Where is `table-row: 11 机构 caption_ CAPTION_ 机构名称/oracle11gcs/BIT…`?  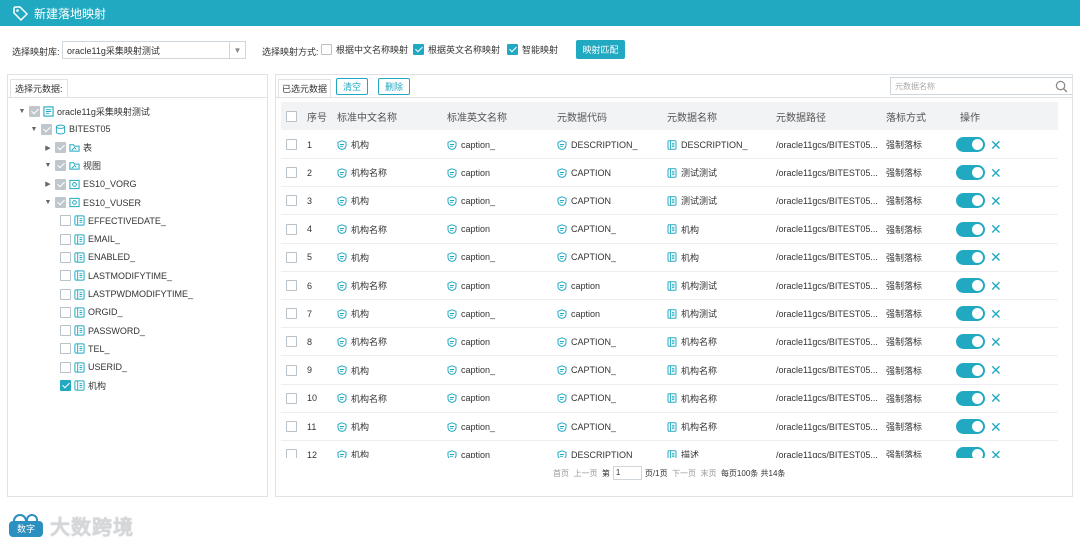 table-row: 11 机构 caption_ CAPTION_ 机构名称/oracle11gcs/BIT… is located at coordinates (669, 427).